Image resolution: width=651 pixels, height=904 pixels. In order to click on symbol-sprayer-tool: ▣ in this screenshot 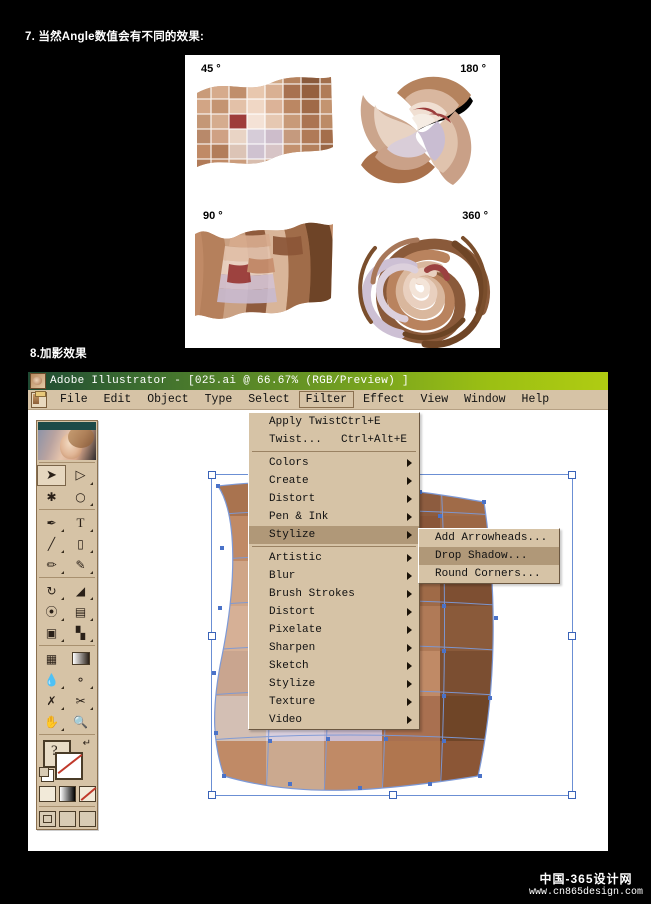, I will do `click(51, 632)`.